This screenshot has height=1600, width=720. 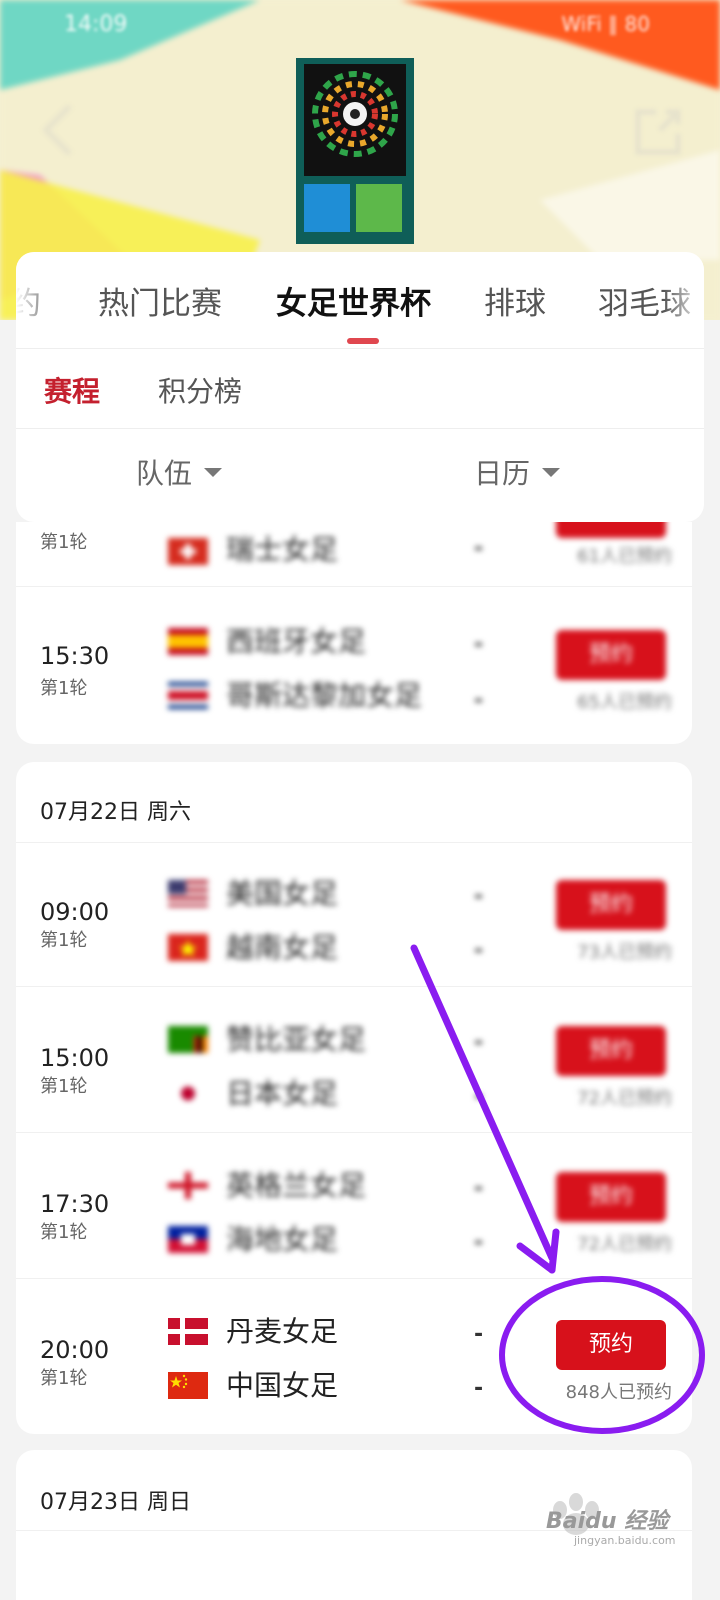 What do you see at coordinates (296, 1185) in the screenshot?
I see `team-name: 英格兰女足` at bounding box center [296, 1185].